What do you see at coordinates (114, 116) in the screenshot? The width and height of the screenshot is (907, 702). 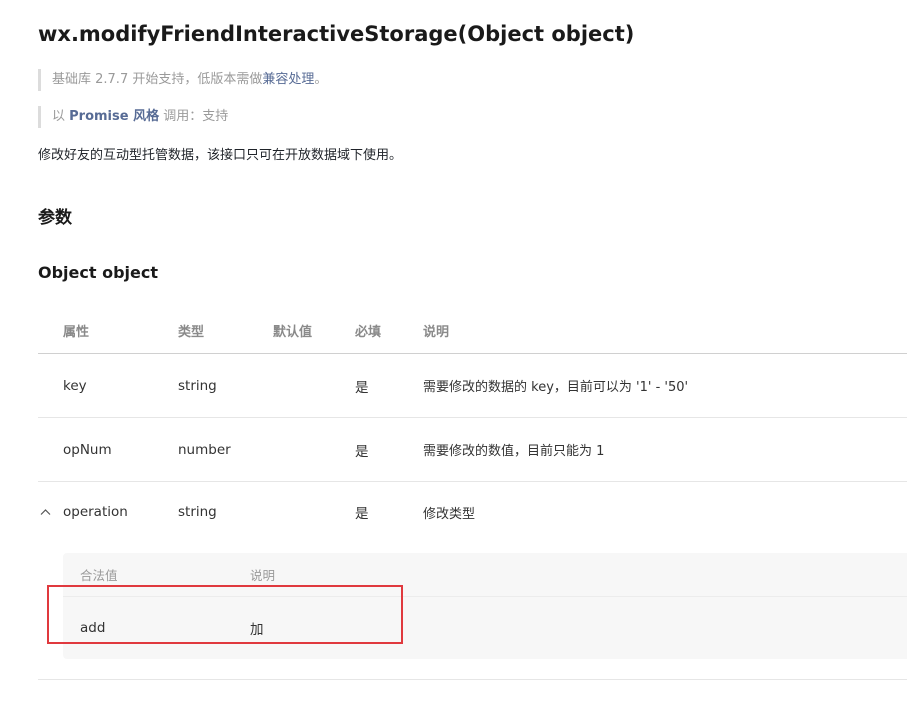 I see `promise-style-label: Promise 风格` at bounding box center [114, 116].